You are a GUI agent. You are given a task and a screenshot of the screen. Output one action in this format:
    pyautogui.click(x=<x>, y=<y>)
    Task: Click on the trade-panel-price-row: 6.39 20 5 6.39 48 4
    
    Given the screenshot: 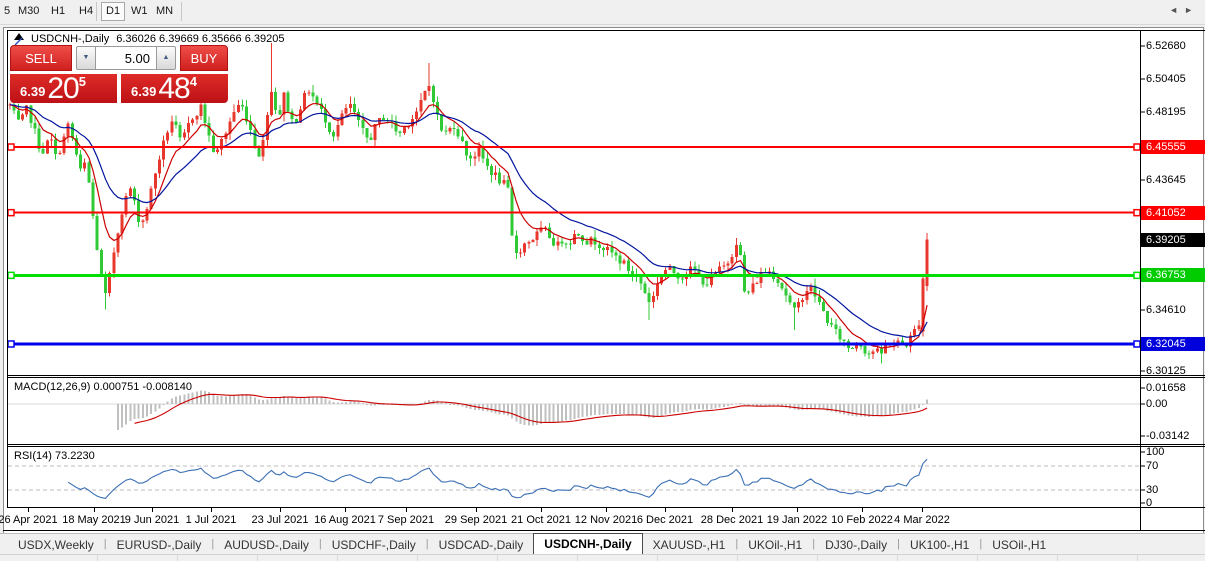 What is the action you would take?
    pyautogui.click(x=119, y=88)
    